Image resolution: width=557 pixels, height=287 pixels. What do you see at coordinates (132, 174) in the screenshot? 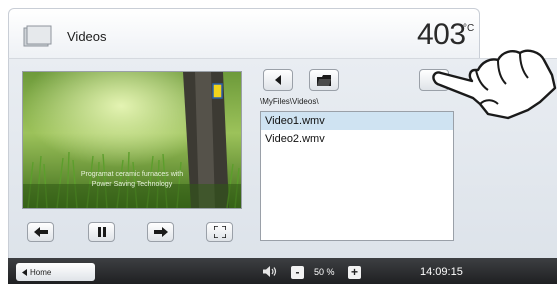
I see `video-caption-line1: Programat ceramic furnaces with` at bounding box center [132, 174].